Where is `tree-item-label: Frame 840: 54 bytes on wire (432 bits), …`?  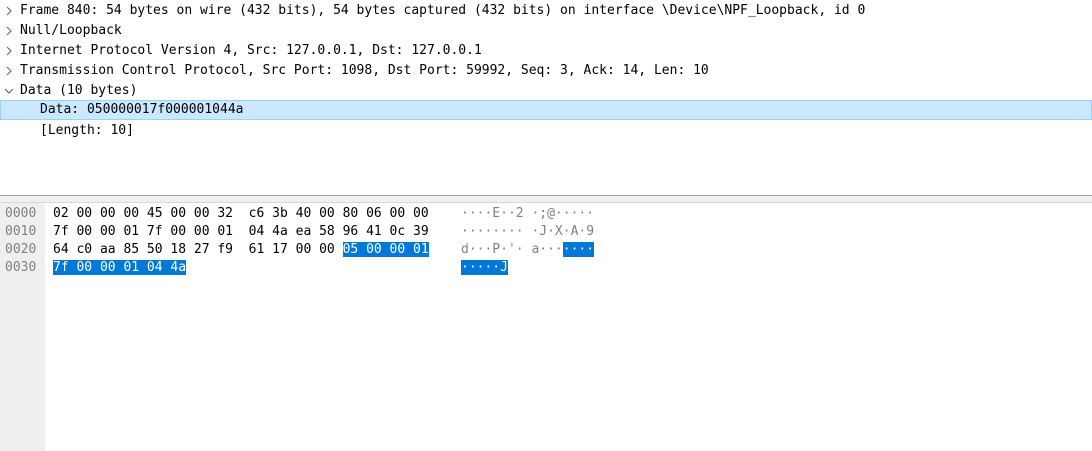
tree-item-label: Frame 840: 54 bytes on wire (432 bits), … is located at coordinates (443, 10).